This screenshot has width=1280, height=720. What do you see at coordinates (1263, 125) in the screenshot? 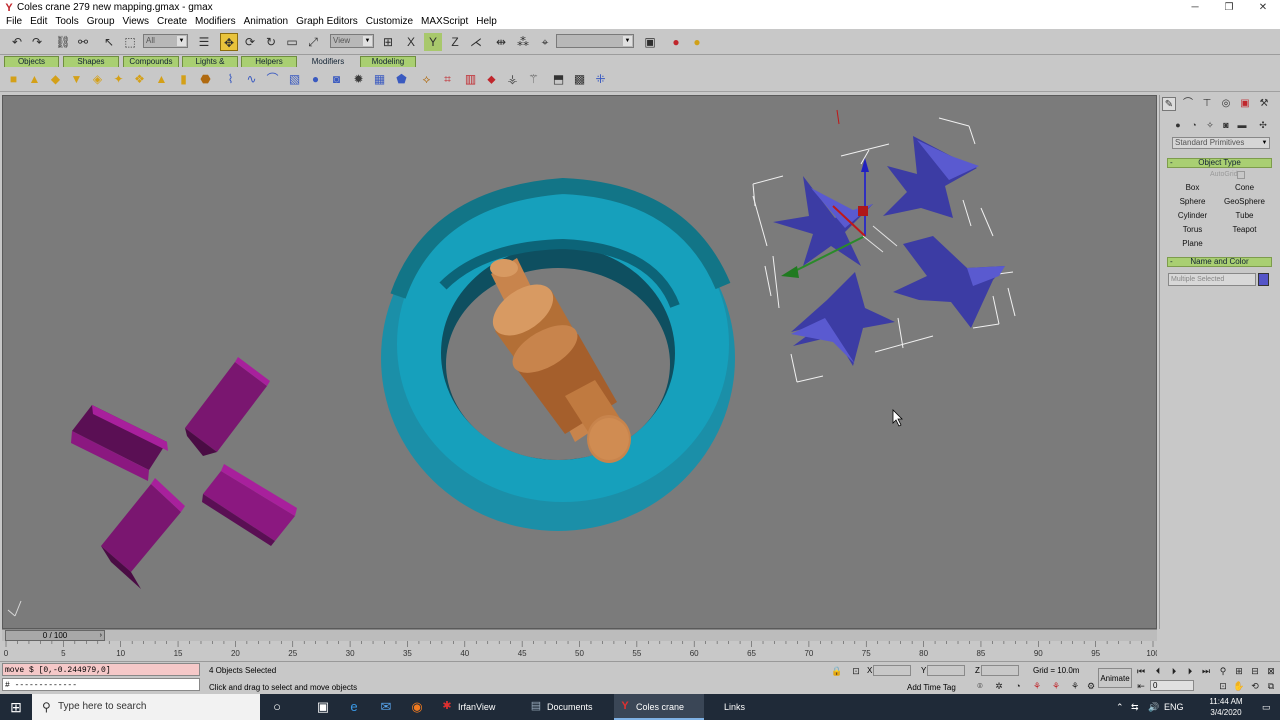
I see `spacewarps-category-icon: ✣` at bounding box center [1263, 125].